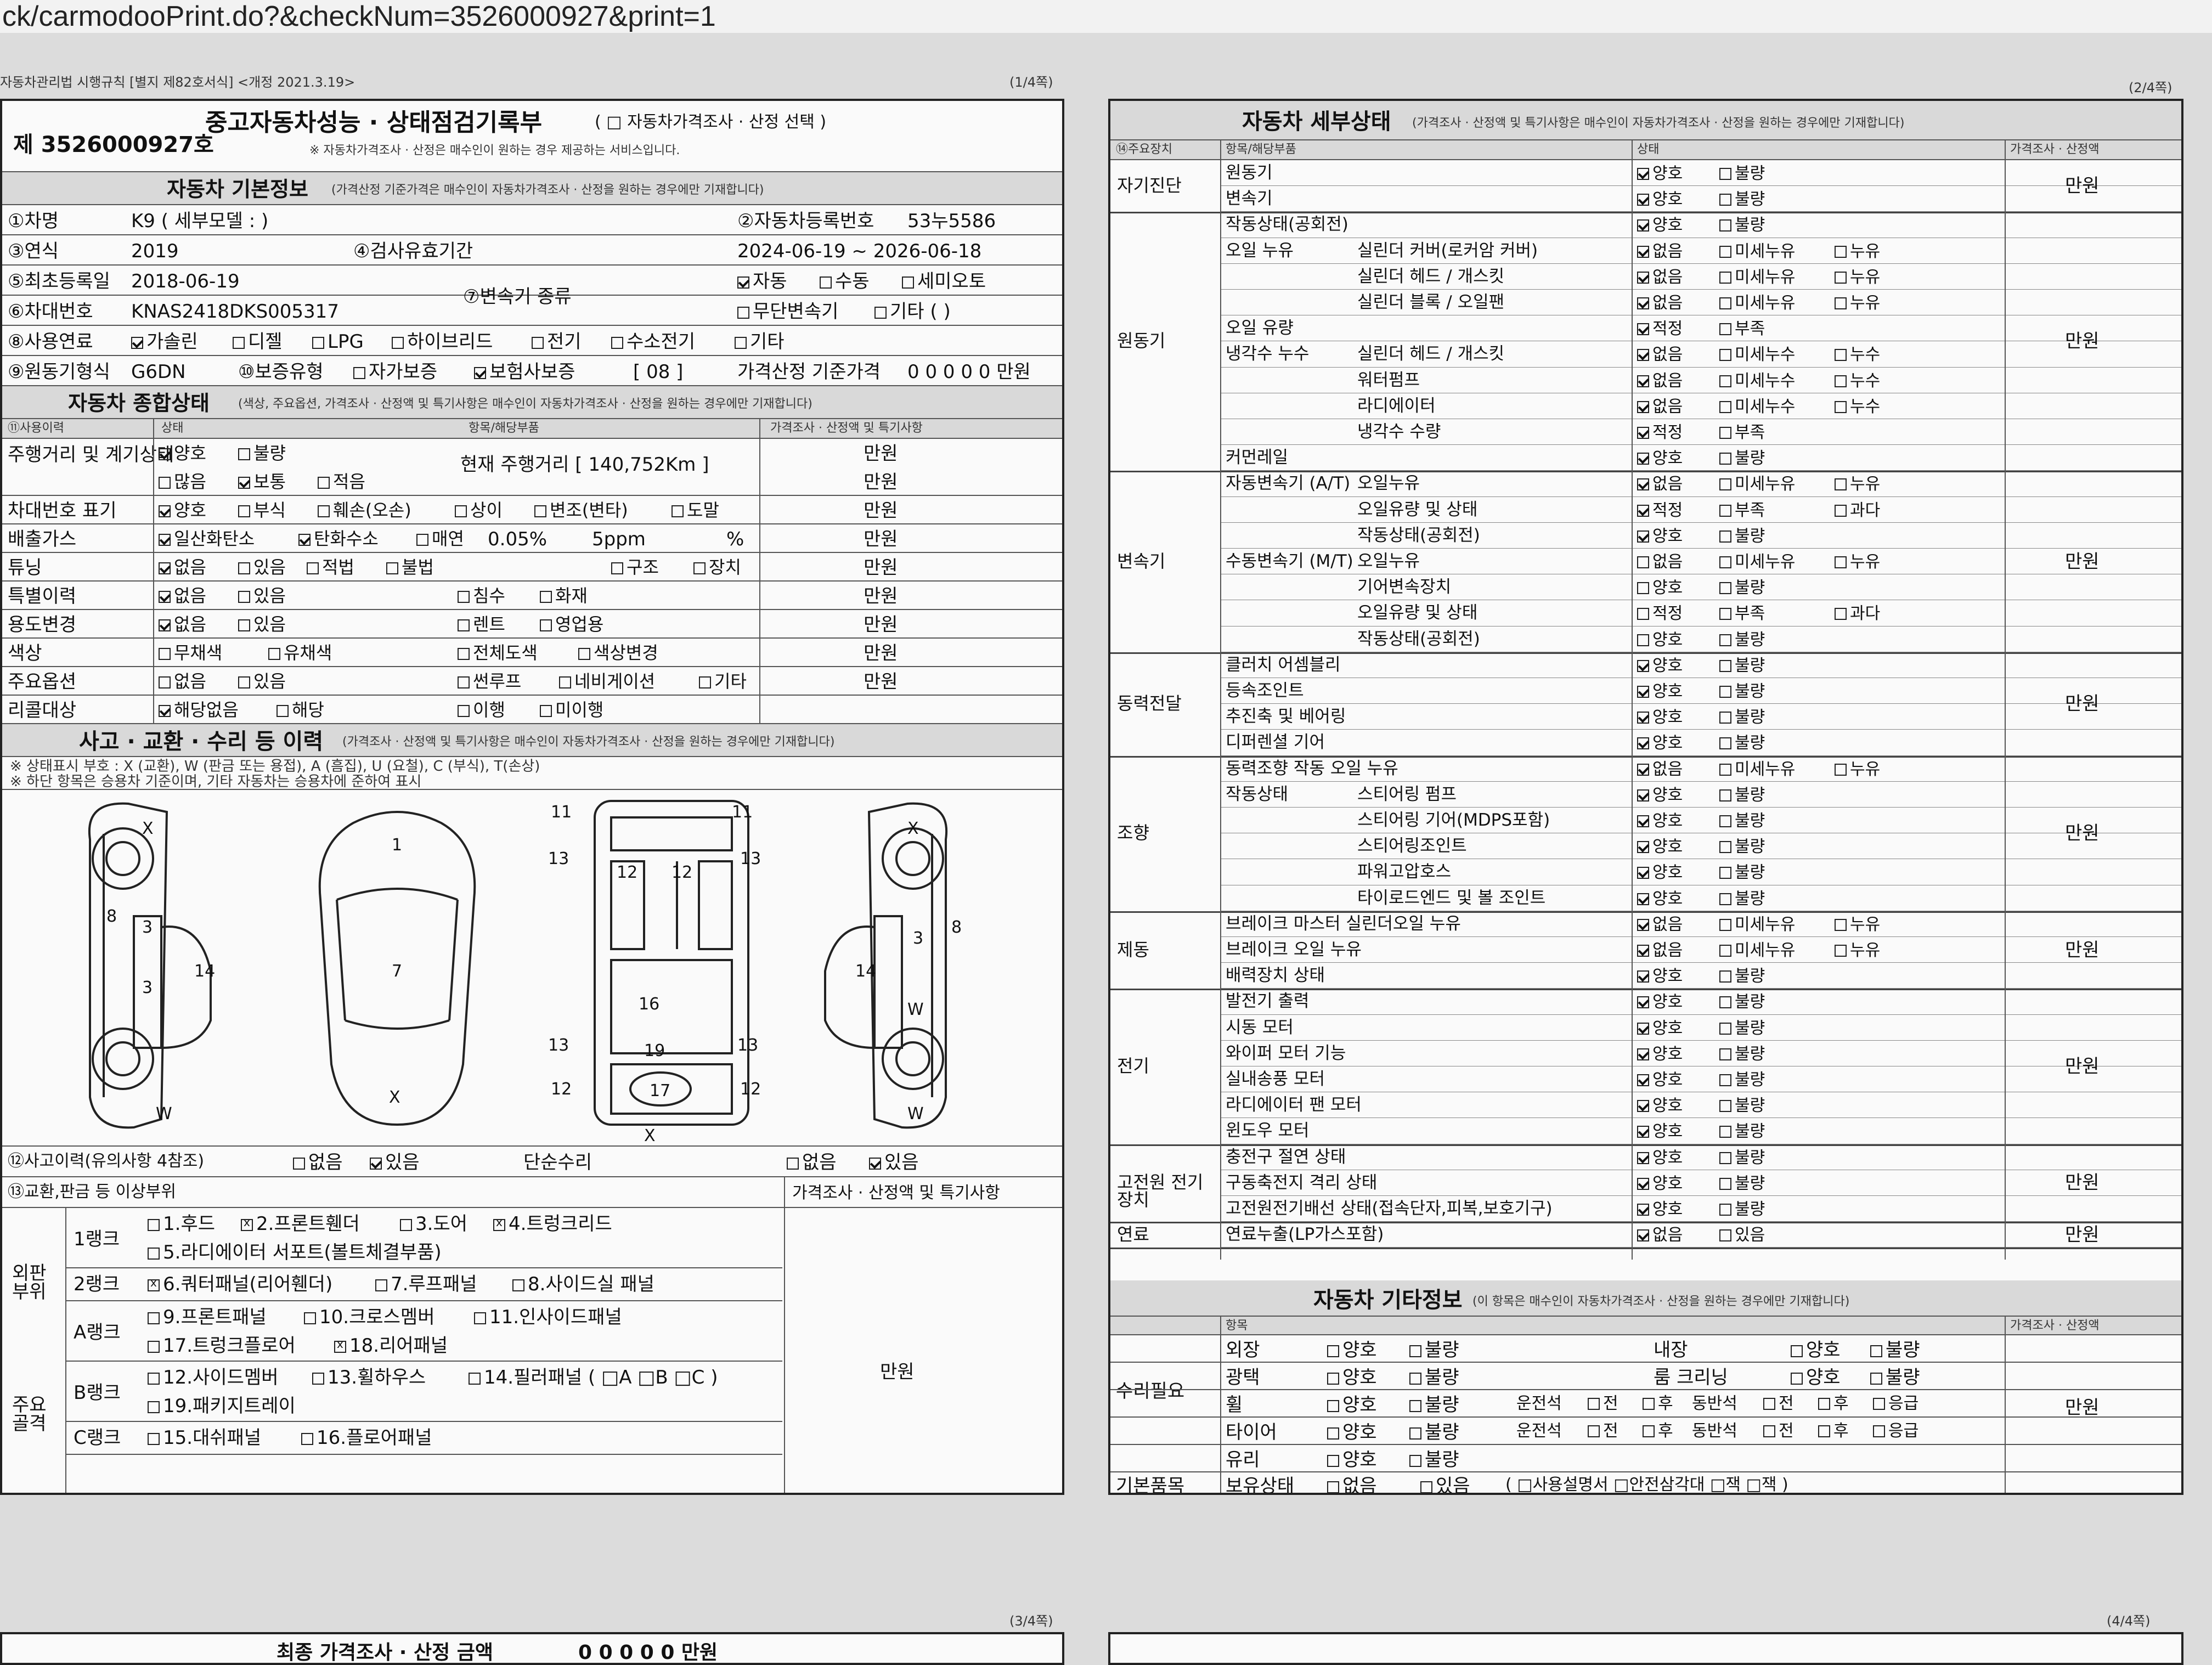  What do you see at coordinates (410, 567) in the screenshot?
I see `tuning-illegal: 불법` at bounding box center [410, 567].